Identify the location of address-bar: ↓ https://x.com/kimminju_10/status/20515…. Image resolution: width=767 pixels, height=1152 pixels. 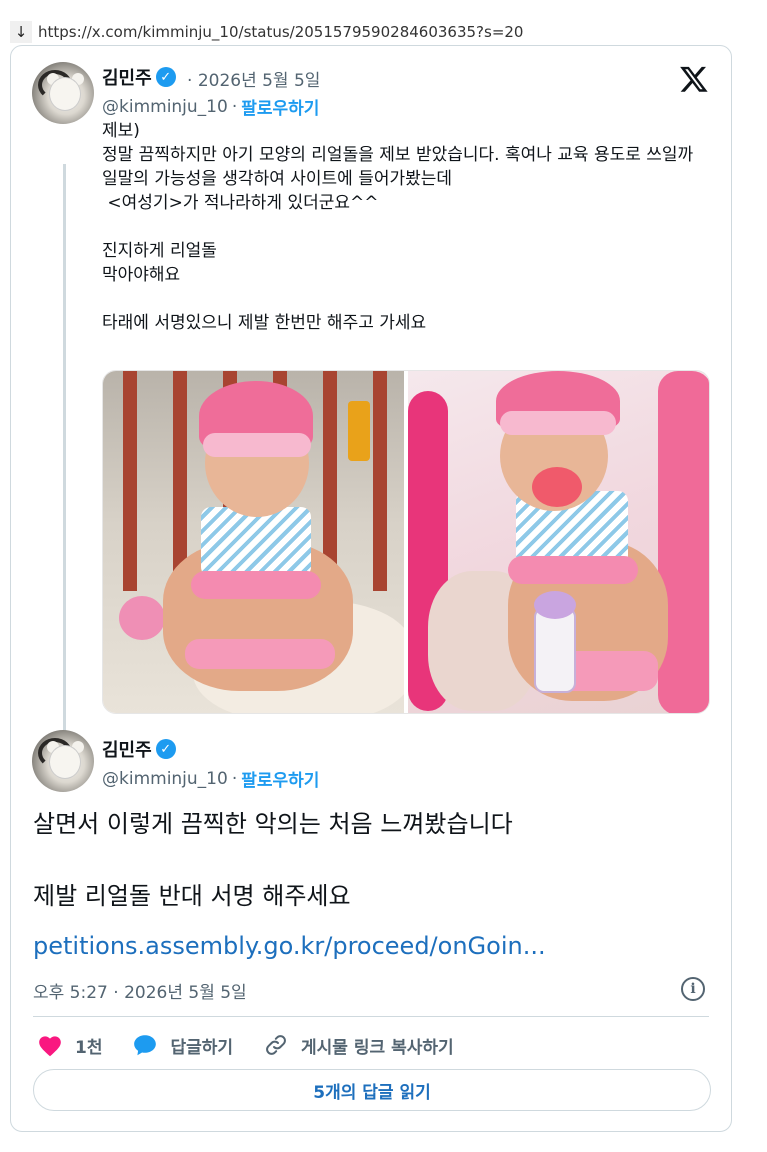
(266, 32).